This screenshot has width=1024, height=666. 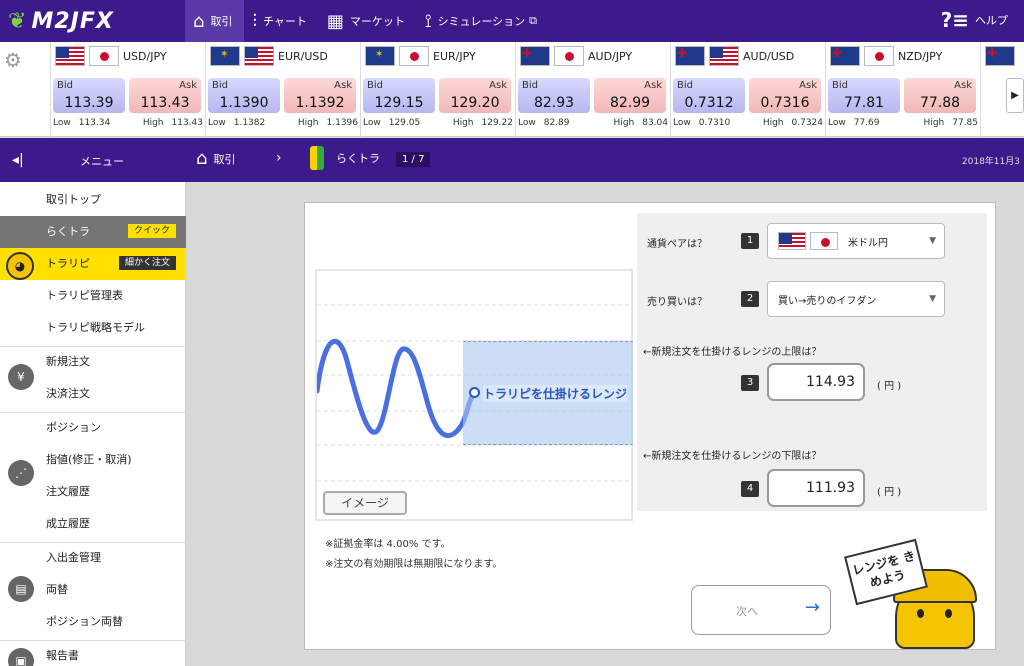 What do you see at coordinates (284, 21) in the screenshot?
I see `nav-chart-label: チャート` at bounding box center [284, 21].